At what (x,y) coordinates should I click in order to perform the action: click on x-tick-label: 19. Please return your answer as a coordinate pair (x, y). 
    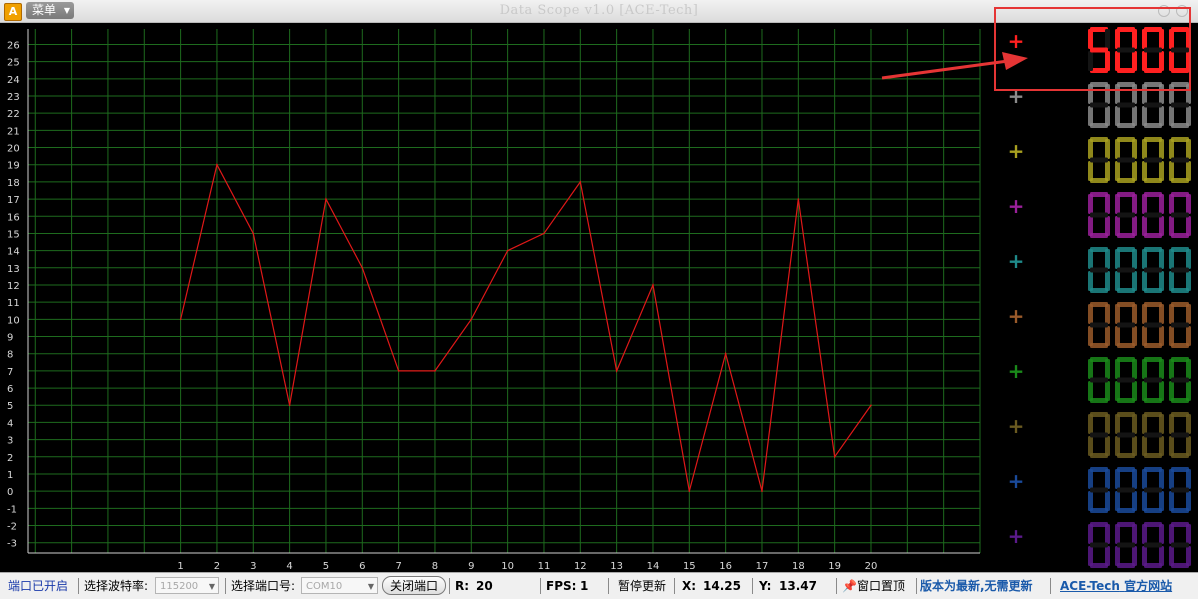
    Looking at the image, I should click on (834, 566).